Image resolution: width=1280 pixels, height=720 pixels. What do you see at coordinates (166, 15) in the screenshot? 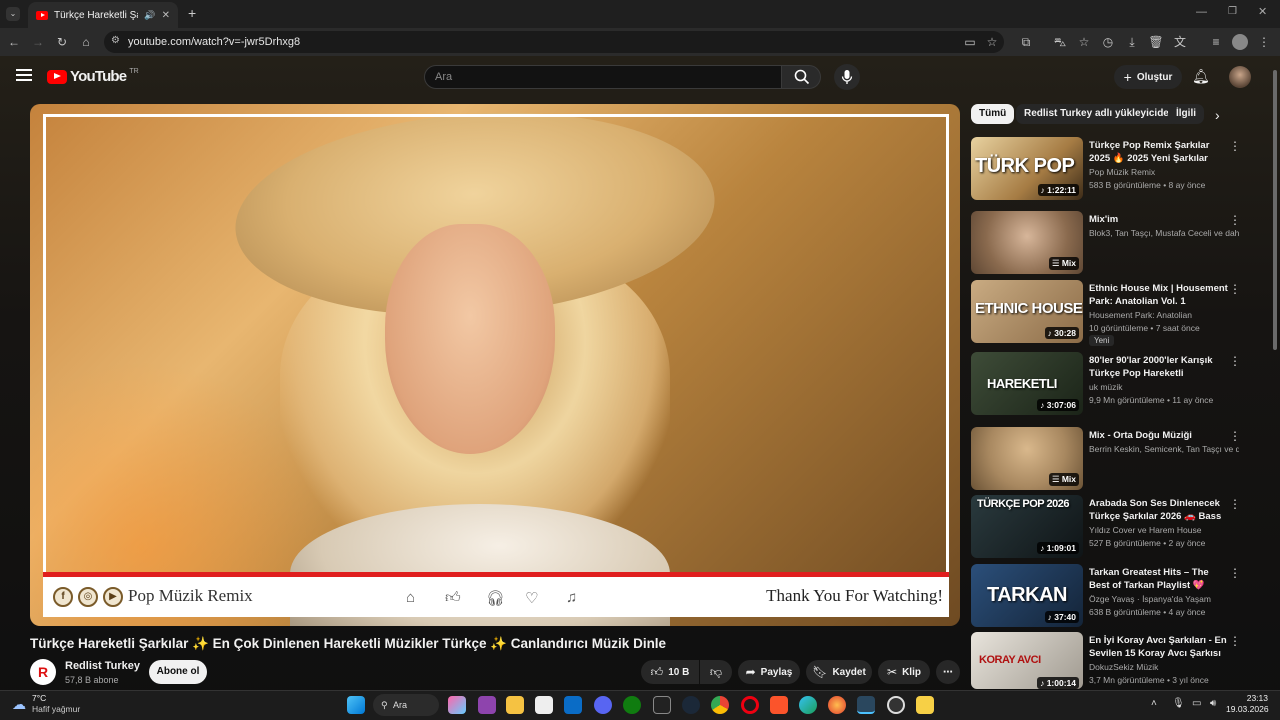
I see `tab-close-icon: ✕` at bounding box center [166, 15].